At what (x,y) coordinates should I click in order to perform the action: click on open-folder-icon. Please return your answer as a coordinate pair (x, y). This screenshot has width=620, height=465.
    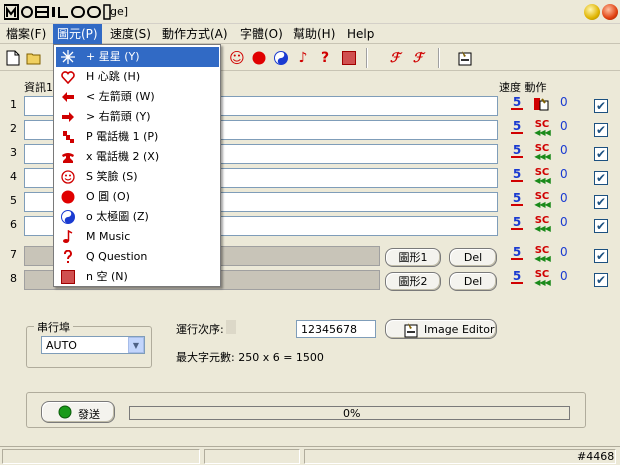
    Looking at the image, I should click on (34, 58).